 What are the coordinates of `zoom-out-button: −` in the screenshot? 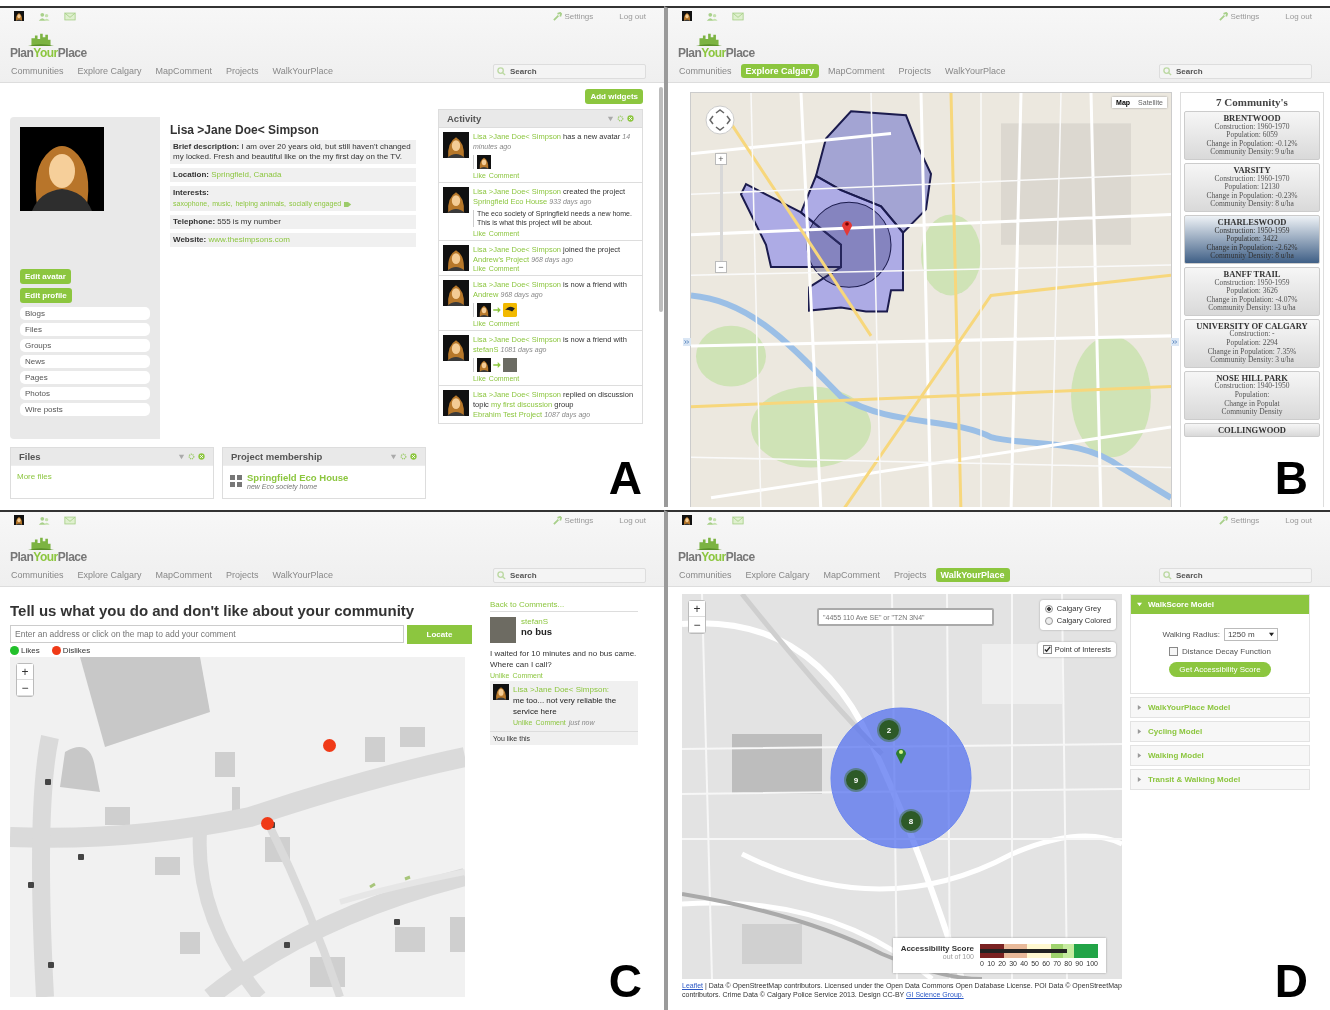 It's located at (721, 267).